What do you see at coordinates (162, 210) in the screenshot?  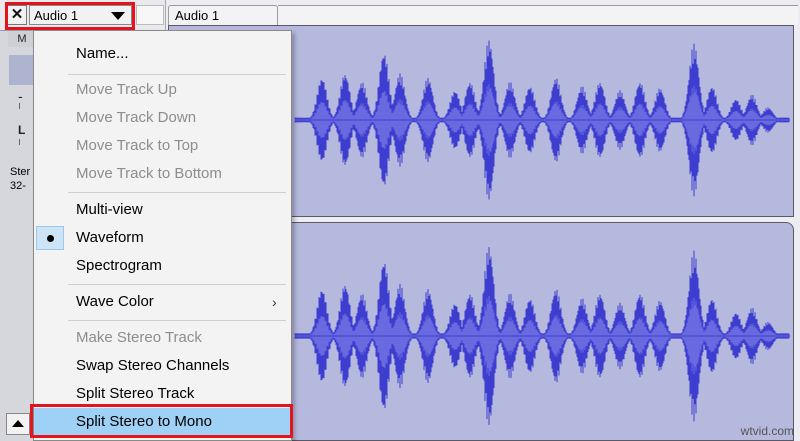 I see `menu-item-multi-view: Multi-view` at bounding box center [162, 210].